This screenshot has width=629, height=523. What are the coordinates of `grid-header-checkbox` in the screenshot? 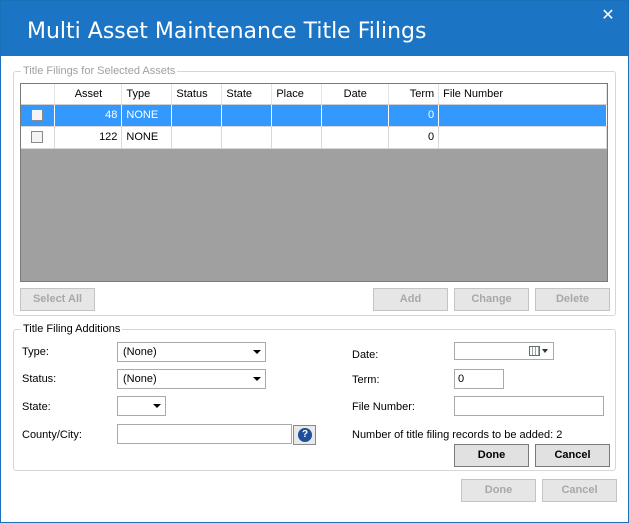 It's located at (38, 94).